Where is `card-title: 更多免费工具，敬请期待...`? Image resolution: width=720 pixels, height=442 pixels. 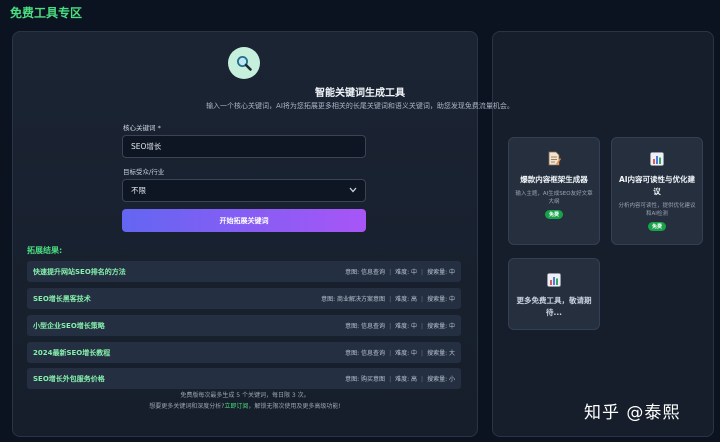
card-title: 更多免费工具，敬请期待... is located at coordinates (554, 306).